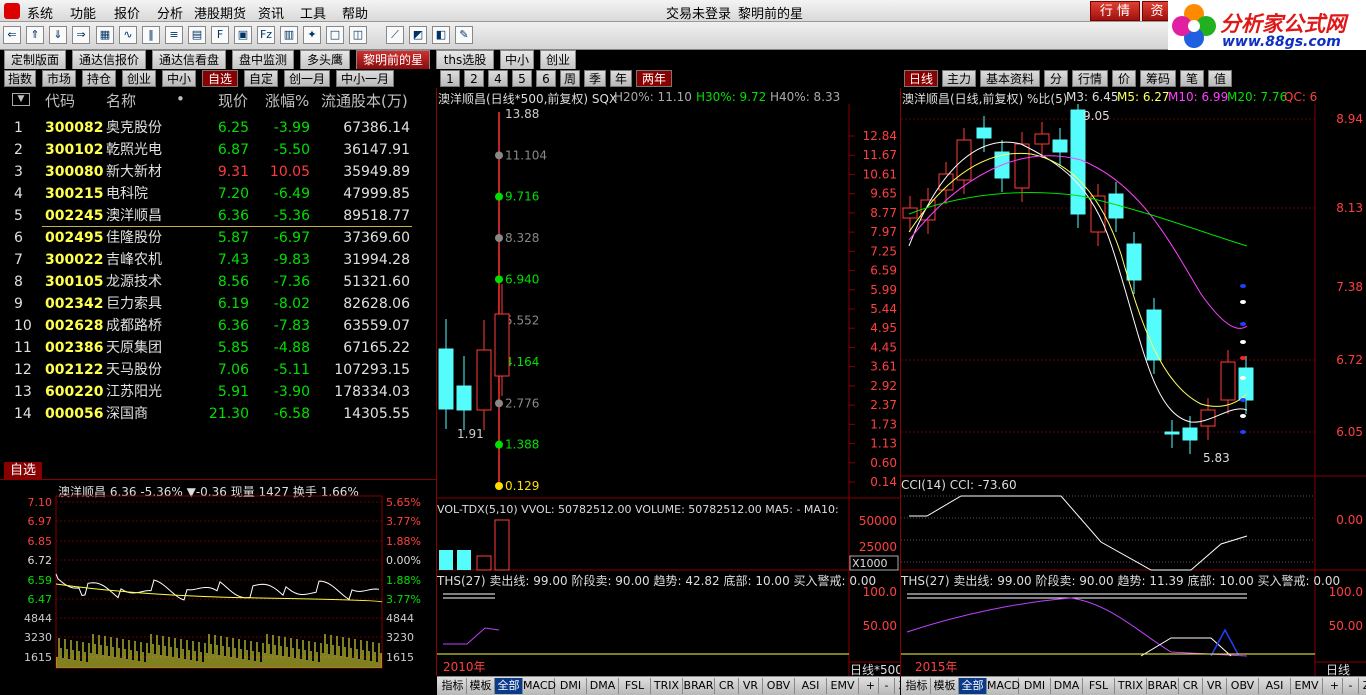  What do you see at coordinates (218, 370) in the screenshot?
I see `table-row: 12 002122 天马股份 7.06 -5.11 107293.15` at bounding box center [218, 370].